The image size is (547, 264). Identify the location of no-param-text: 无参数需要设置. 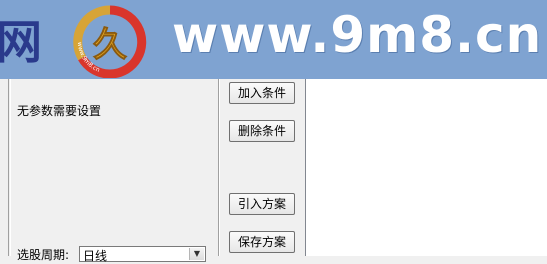
(59, 111).